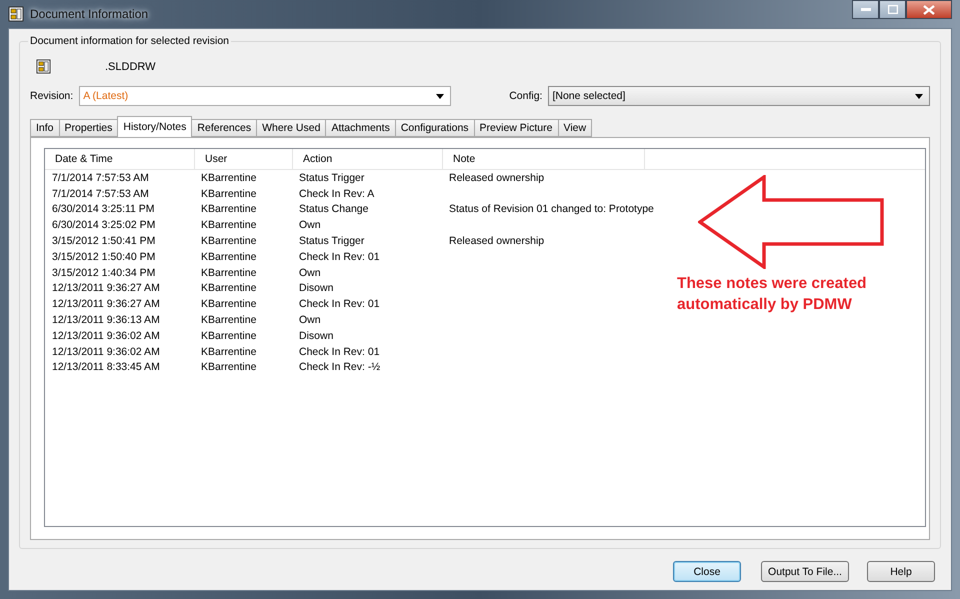 The width and height of the screenshot is (960, 599). I want to click on maximize-icon, so click(893, 9).